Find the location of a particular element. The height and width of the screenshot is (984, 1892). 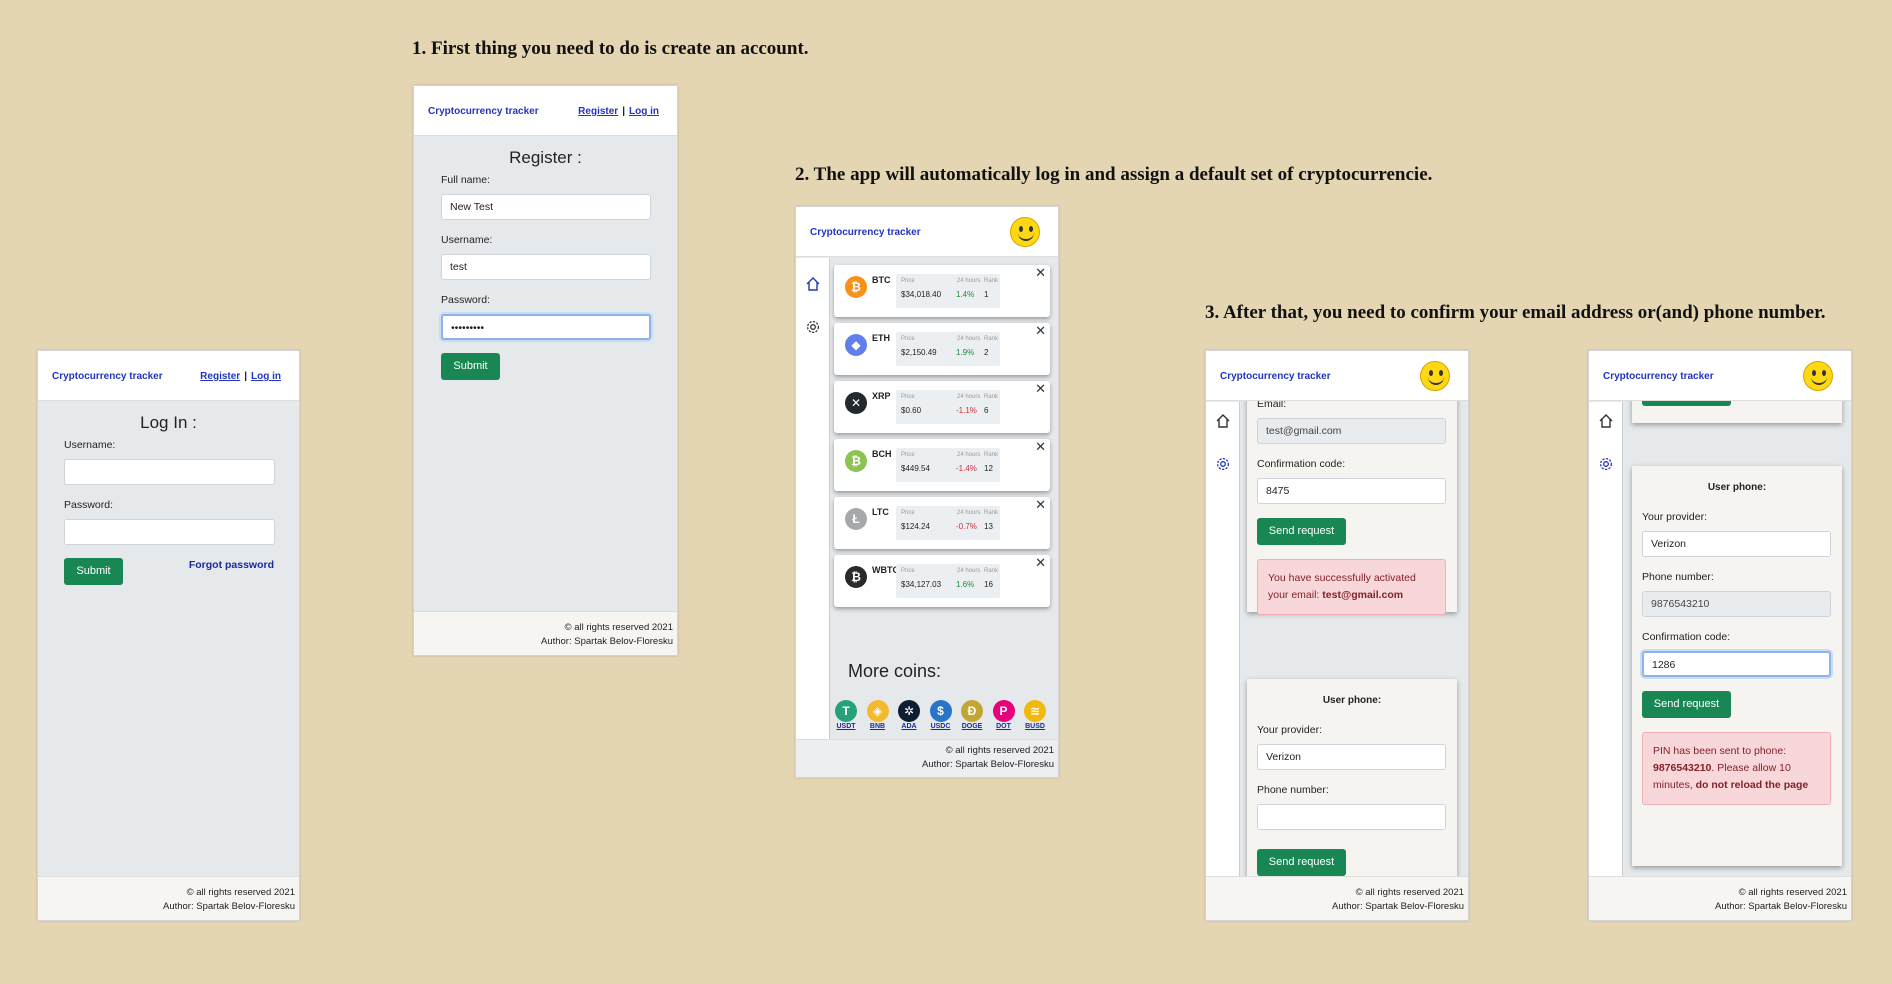

username-input is located at coordinates (169, 472).